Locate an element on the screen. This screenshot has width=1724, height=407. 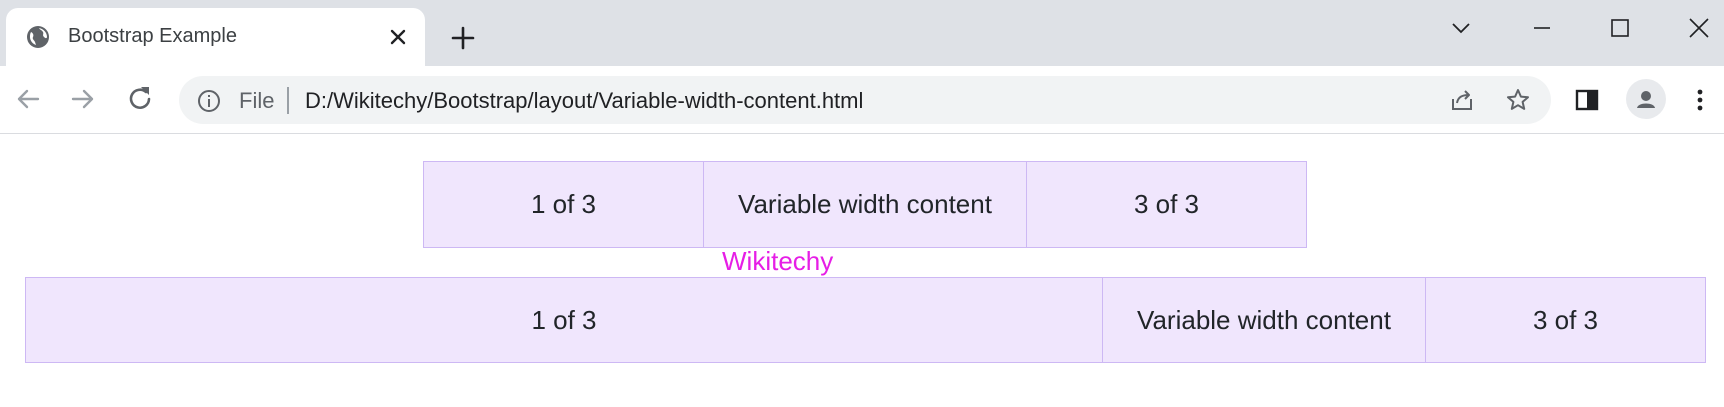
close-icon is located at coordinates (398, 37).